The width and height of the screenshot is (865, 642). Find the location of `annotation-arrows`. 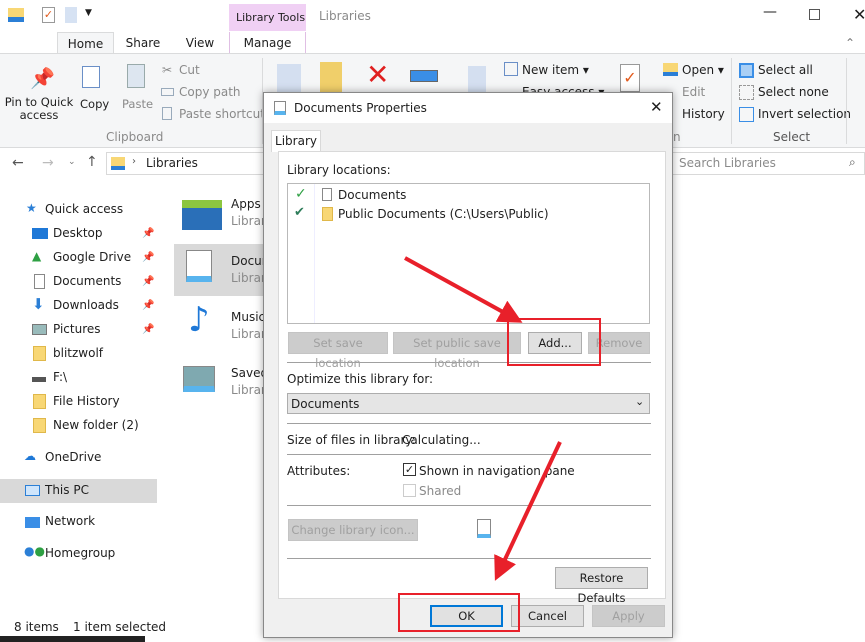

annotation-arrows is located at coordinates (483, 418).